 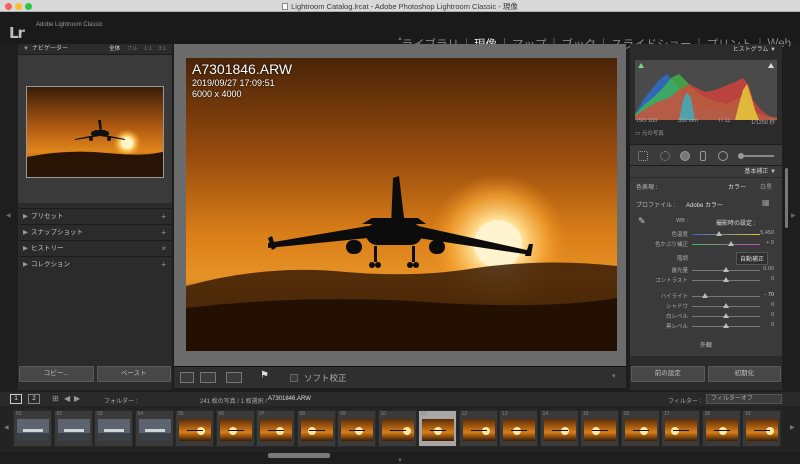 What do you see at coordinates (559, 428) in the screenshot?
I see `filmstrip-thumbnail: 14` at bounding box center [559, 428].